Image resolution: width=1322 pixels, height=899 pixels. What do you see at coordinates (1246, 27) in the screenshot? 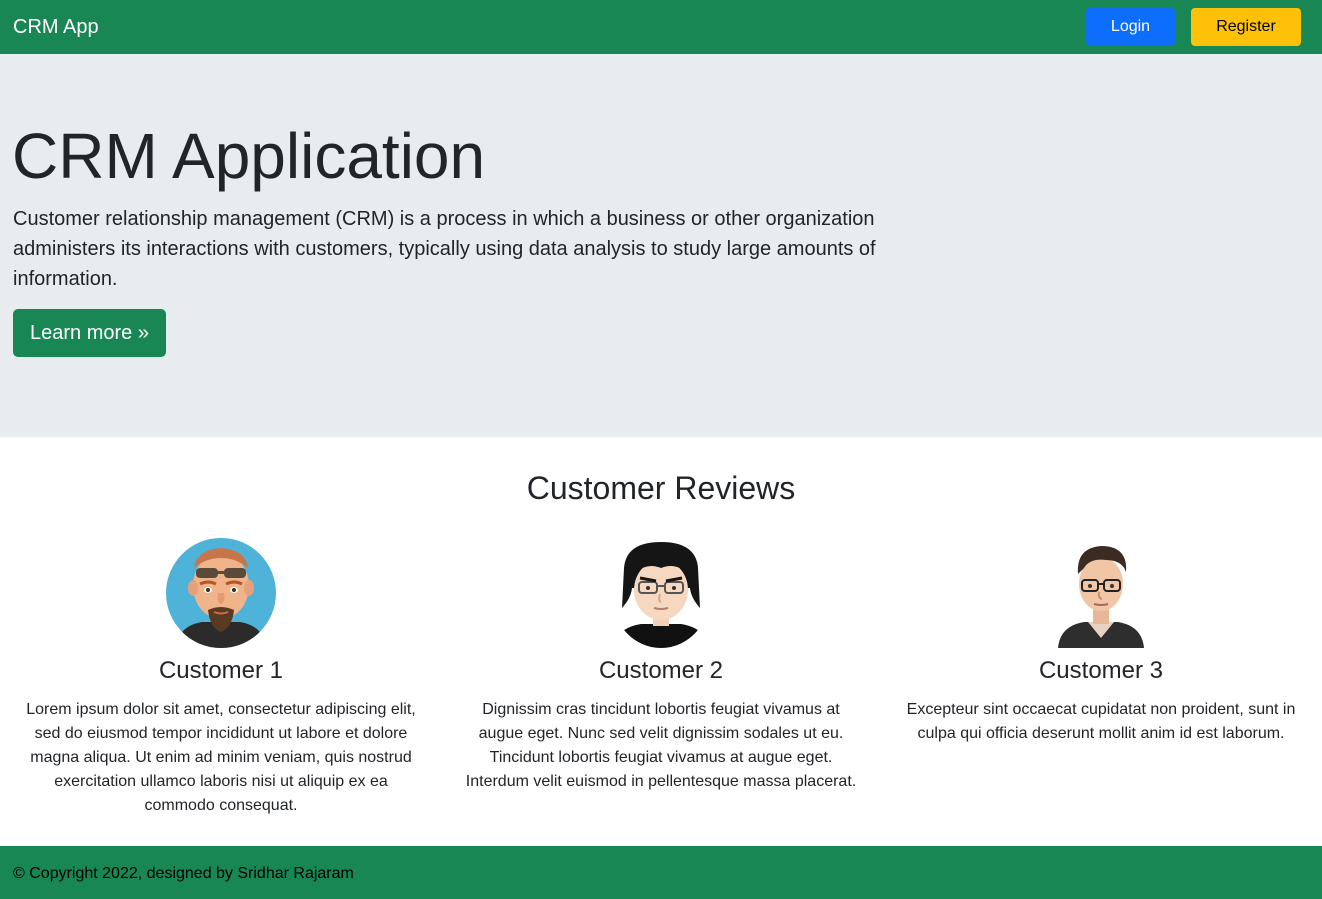
I see `register-button: Register` at bounding box center [1246, 27].